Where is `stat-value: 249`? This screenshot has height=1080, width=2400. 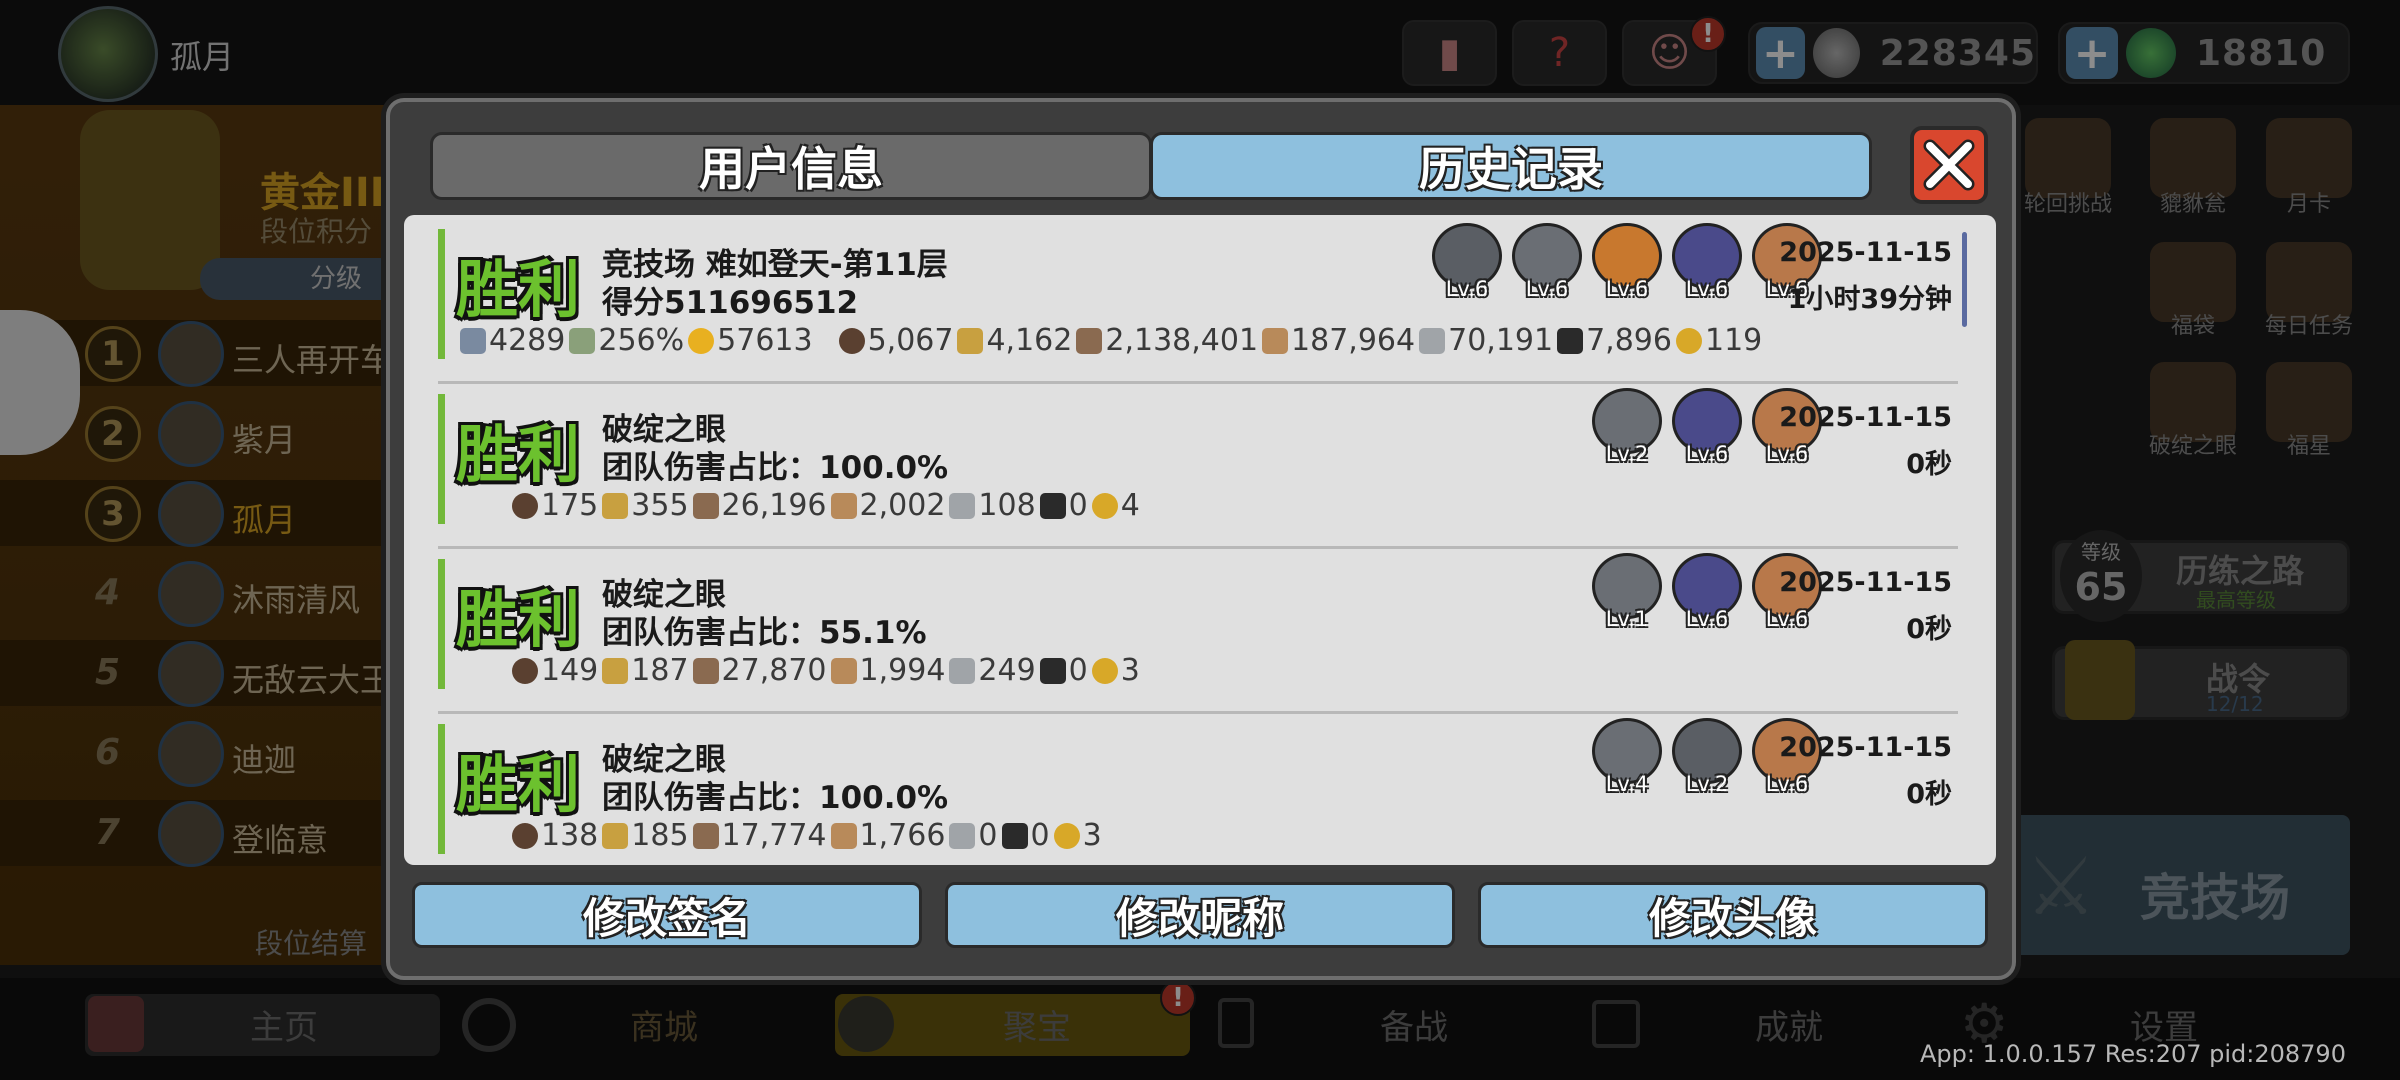 stat-value: 249 is located at coordinates (1007, 670).